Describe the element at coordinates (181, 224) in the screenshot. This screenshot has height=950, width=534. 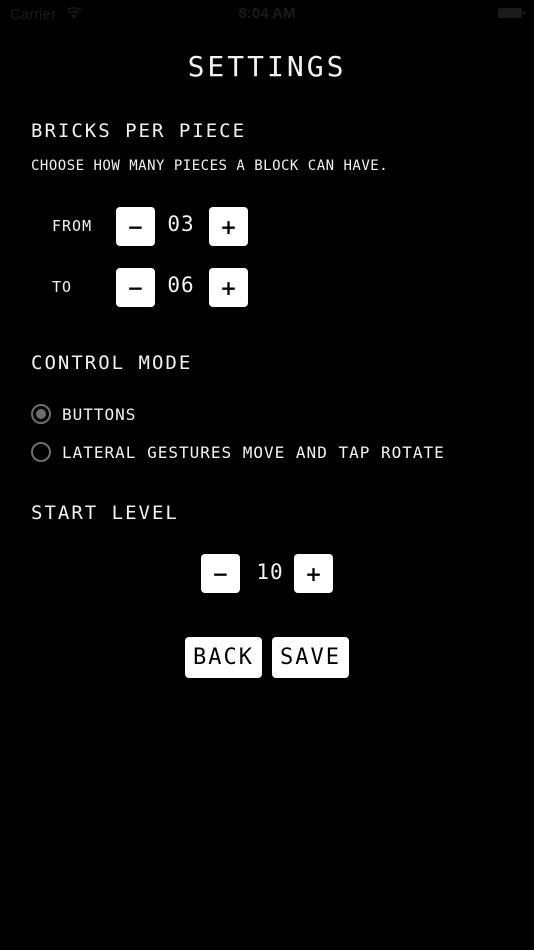
I see `from-value: 03` at that location.